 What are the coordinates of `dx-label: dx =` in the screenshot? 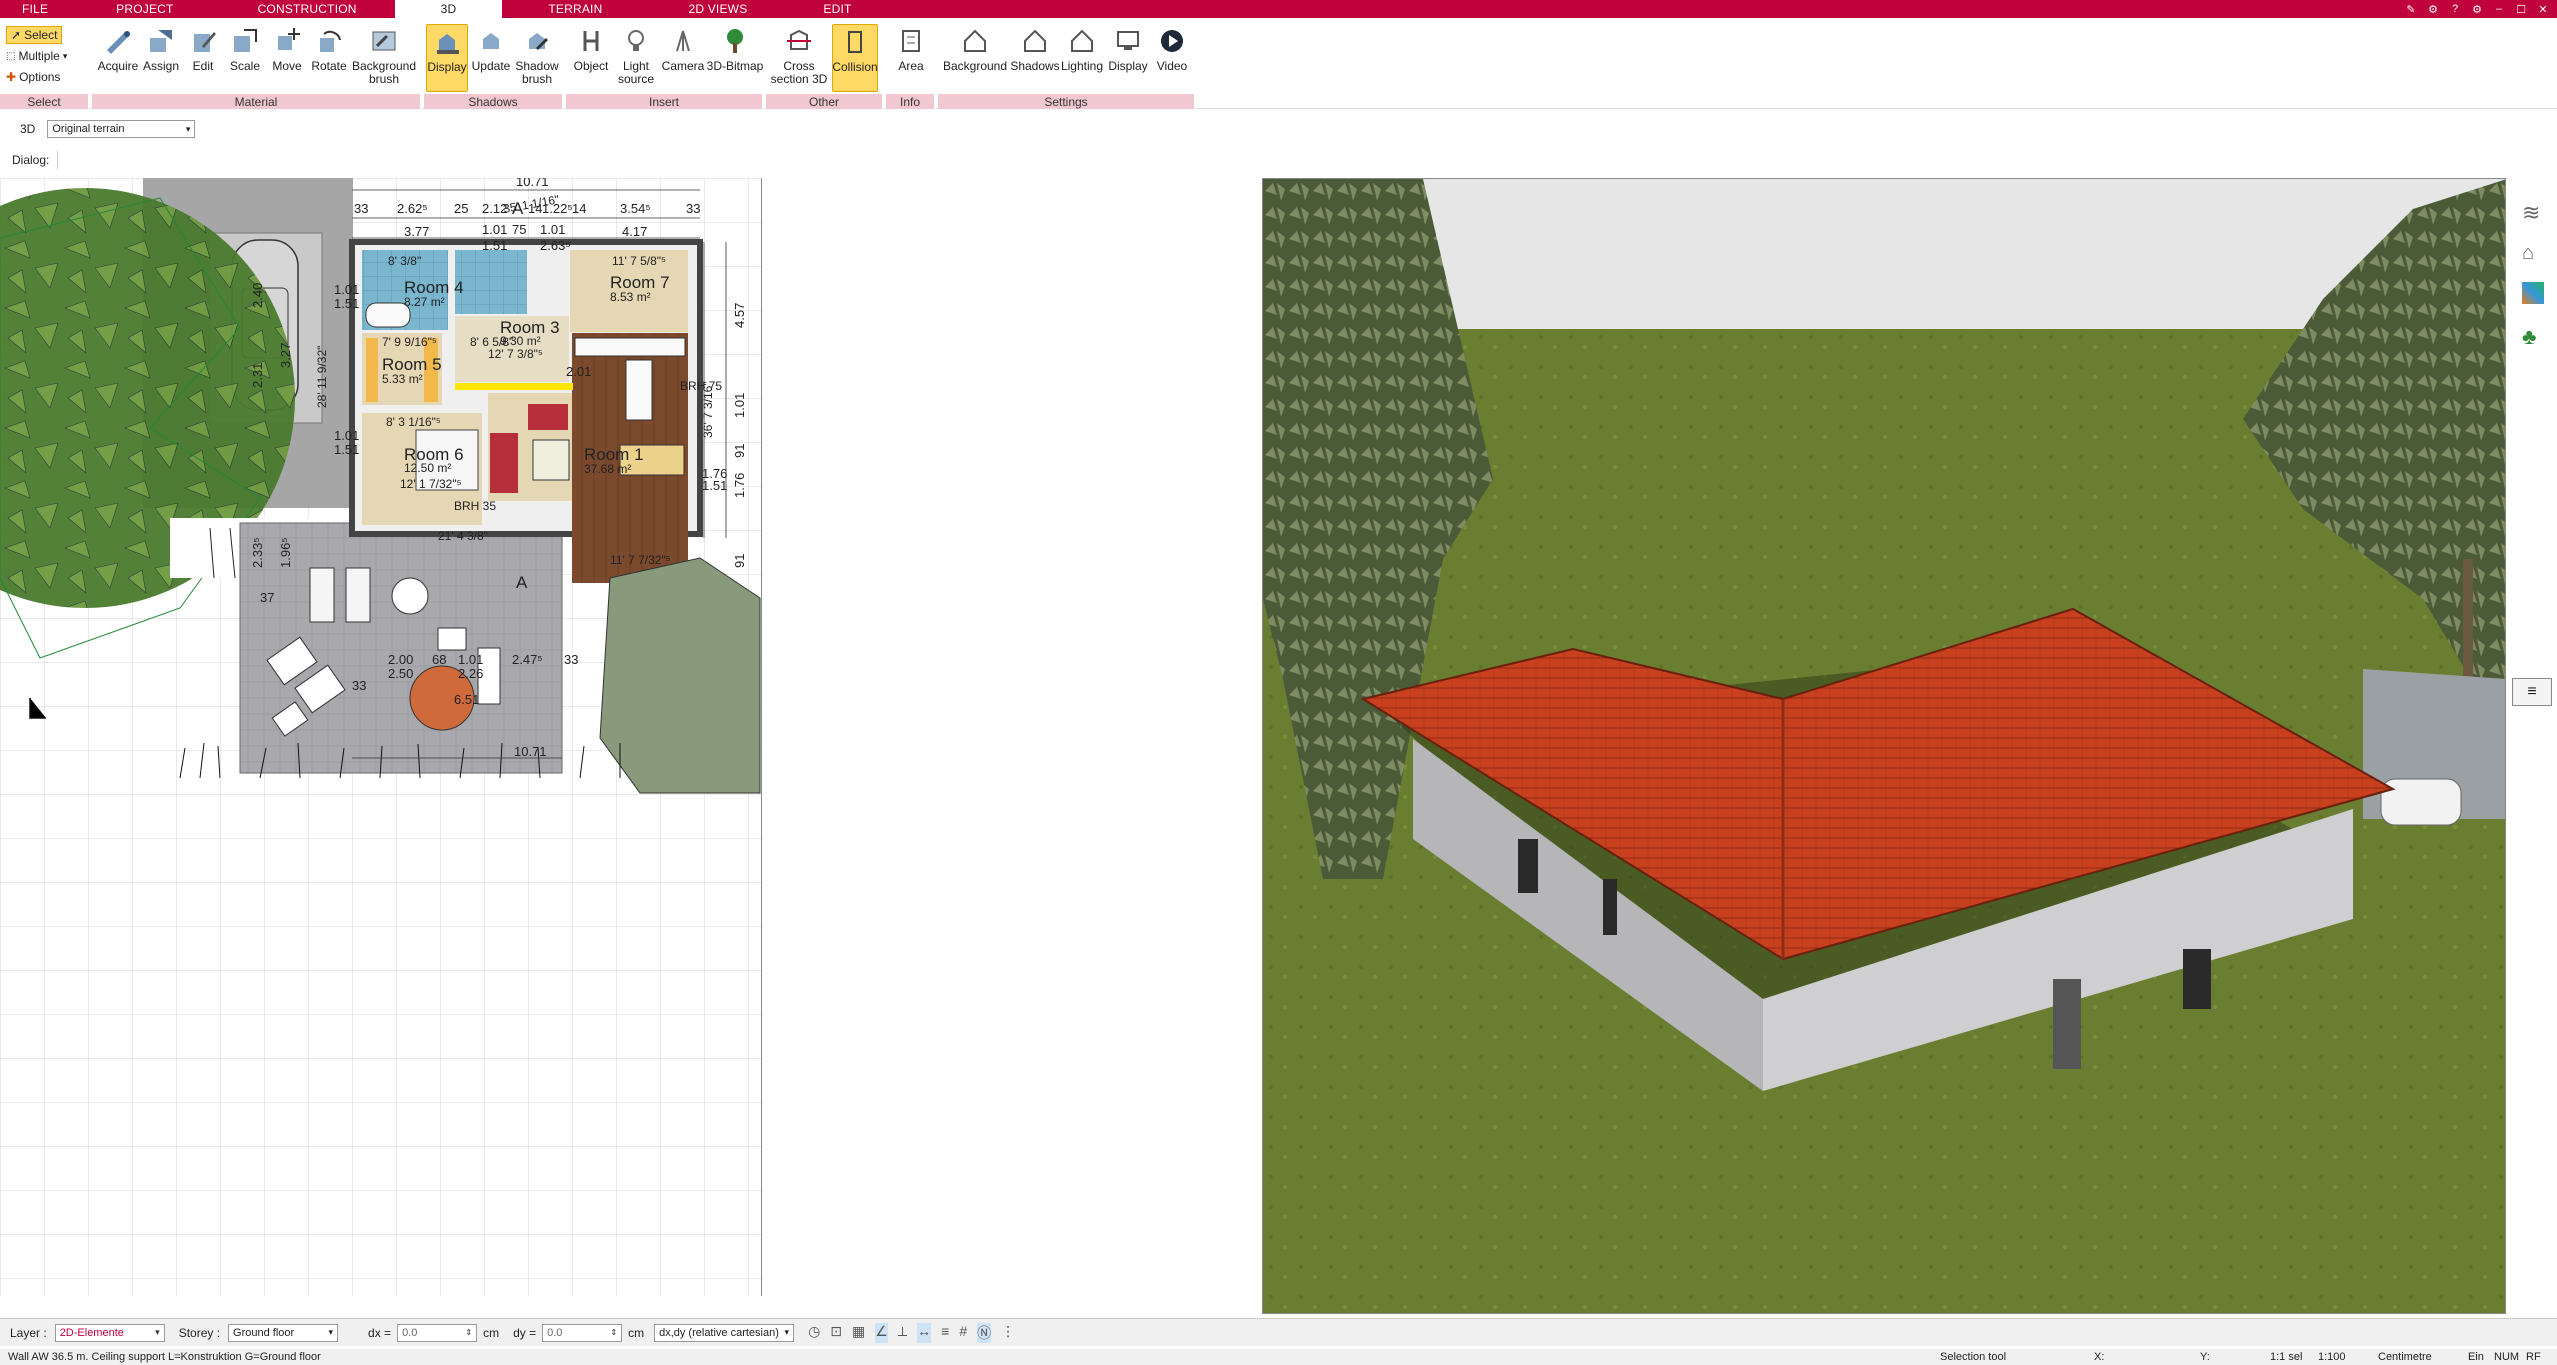 It's located at (380, 1332).